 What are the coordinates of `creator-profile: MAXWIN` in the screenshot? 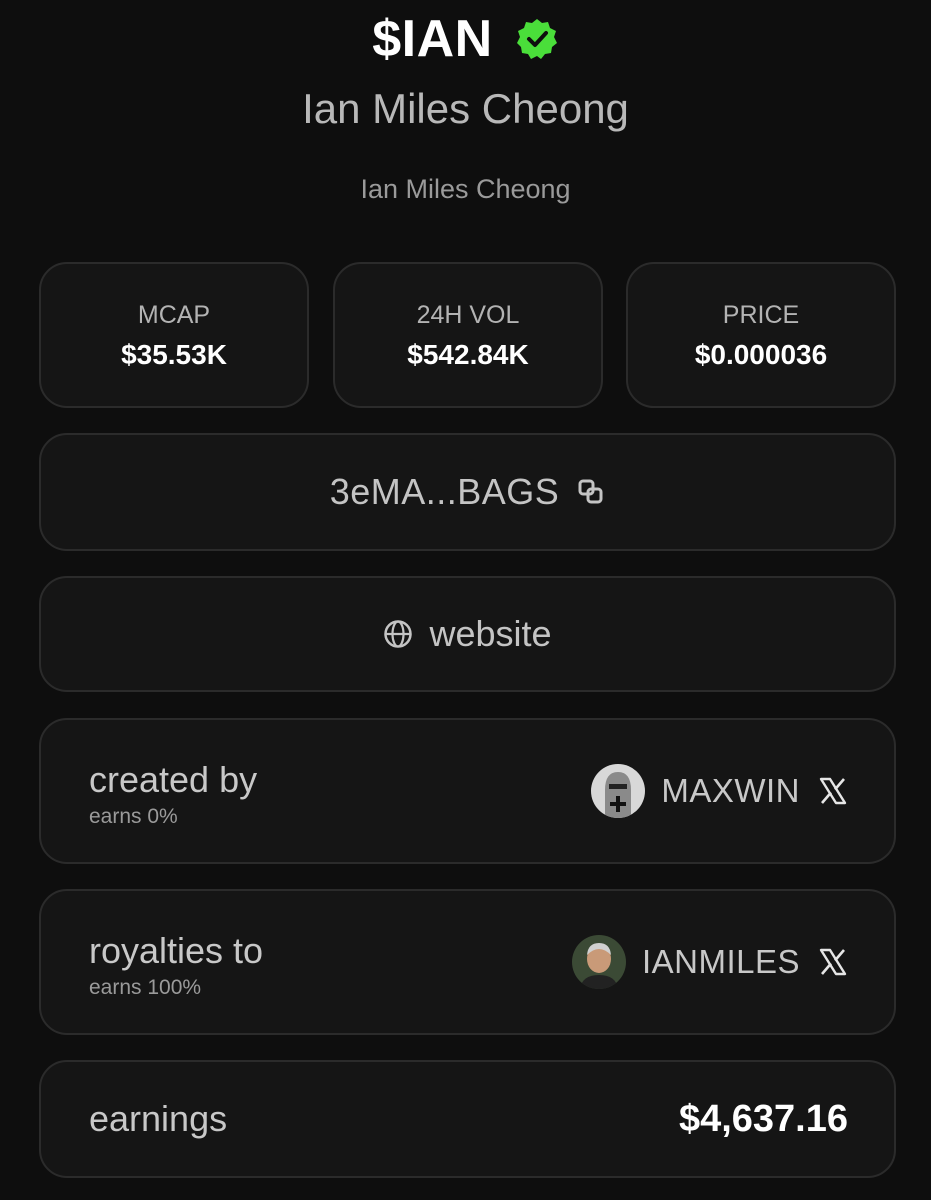 It's located at (719, 791).